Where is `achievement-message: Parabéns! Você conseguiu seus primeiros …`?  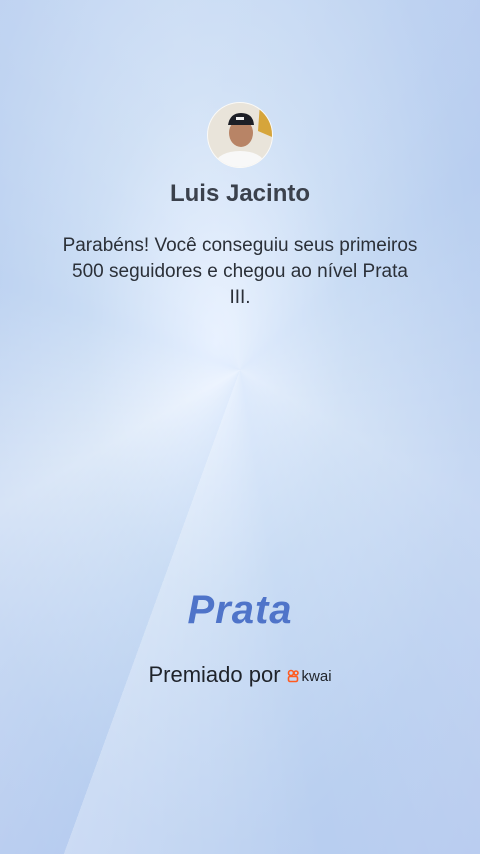
achievement-message: Parabéns! Você conseguiu seus primeiros … is located at coordinates (240, 271).